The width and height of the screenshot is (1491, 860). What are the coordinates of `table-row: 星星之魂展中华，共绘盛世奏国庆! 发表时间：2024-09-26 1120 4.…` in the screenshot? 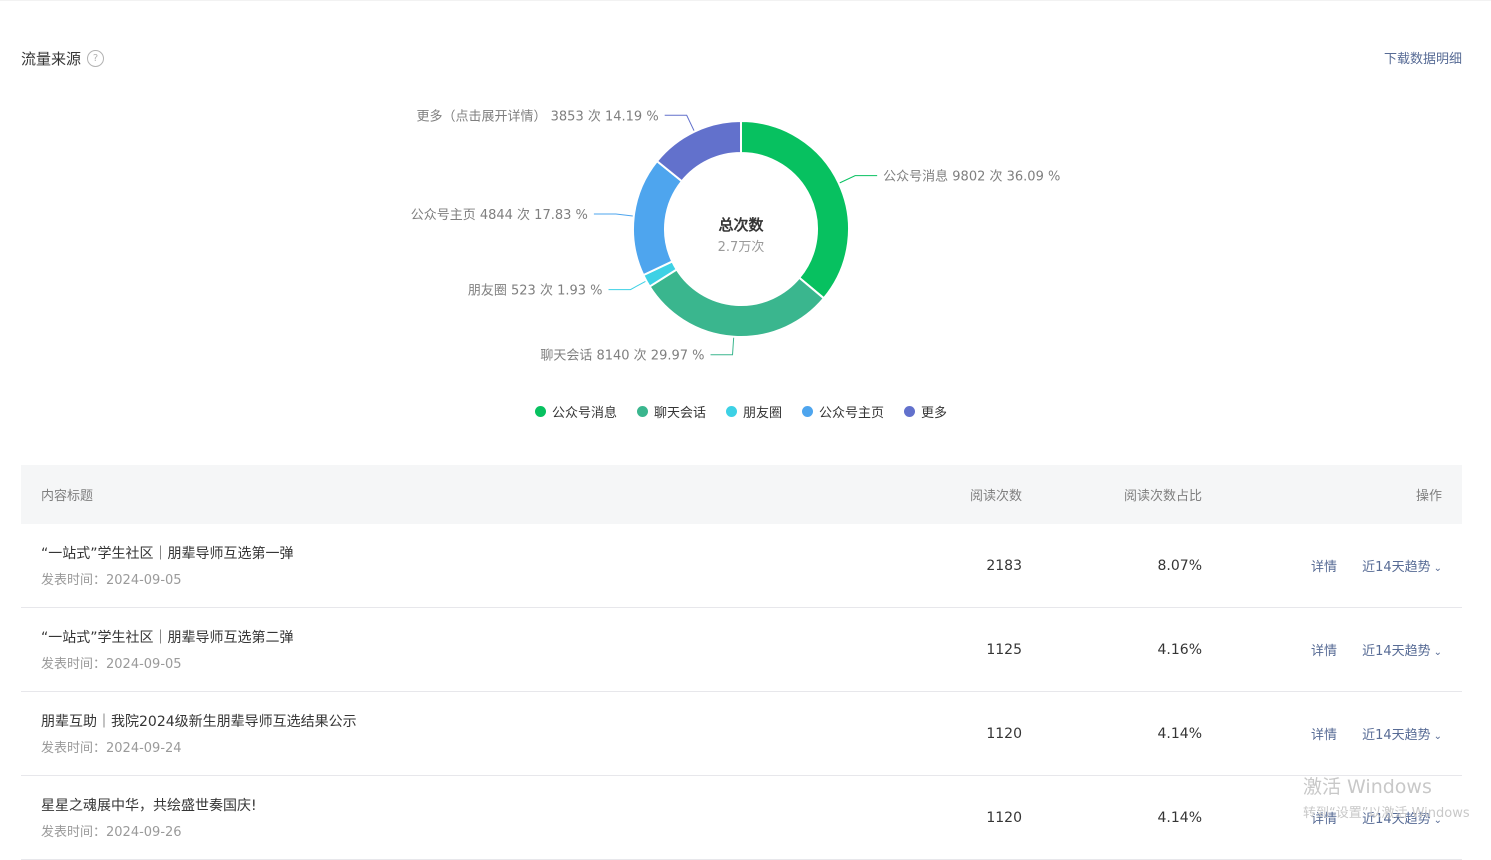 It's located at (741, 818).